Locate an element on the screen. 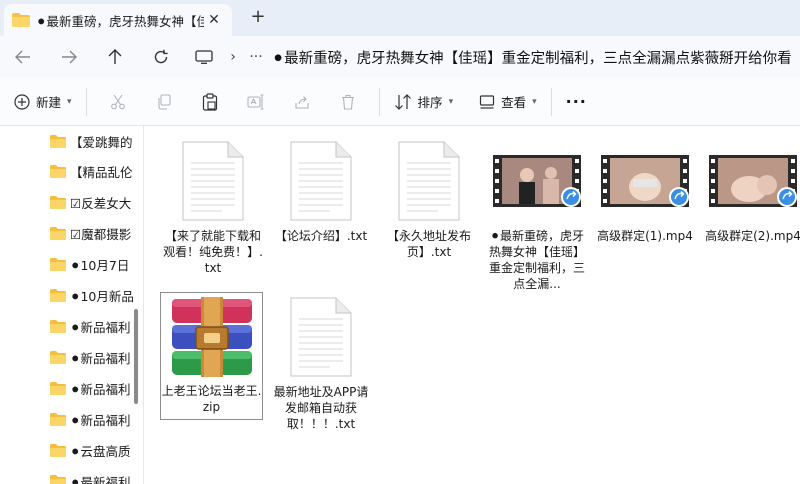 The width and height of the screenshot is (800, 484). monitor-icon is located at coordinates (204, 57).